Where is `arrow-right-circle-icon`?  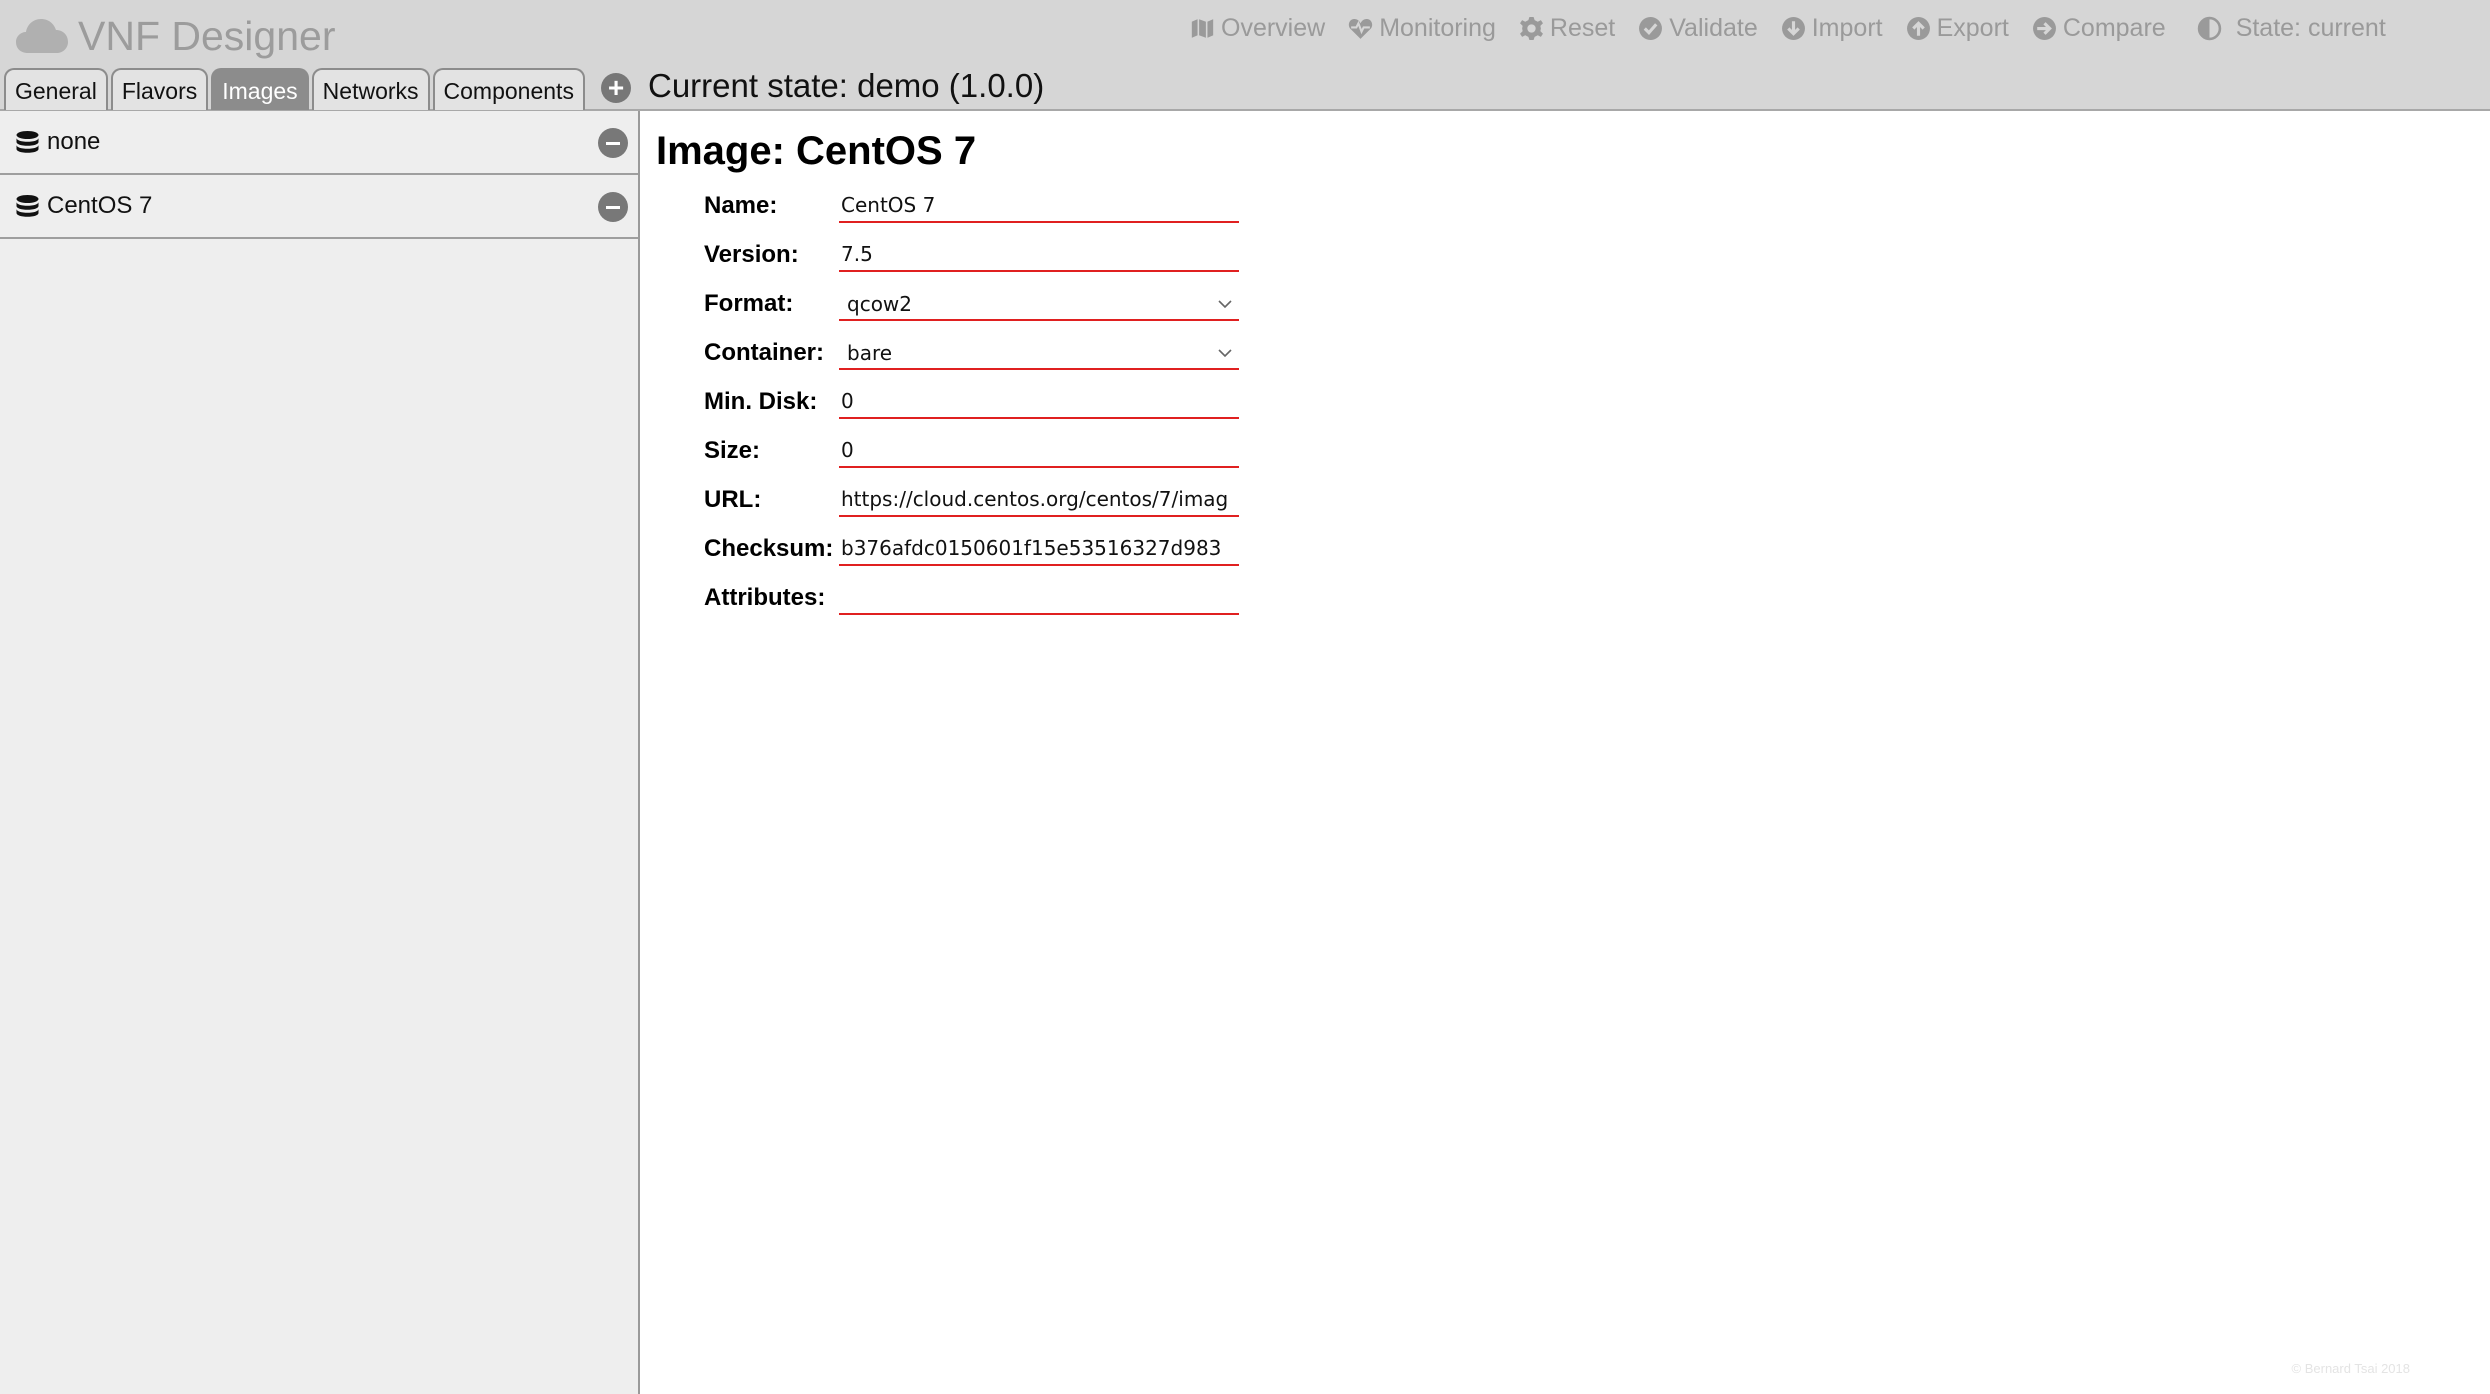
arrow-right-circle-icon is located at coordinates (2044, 28).